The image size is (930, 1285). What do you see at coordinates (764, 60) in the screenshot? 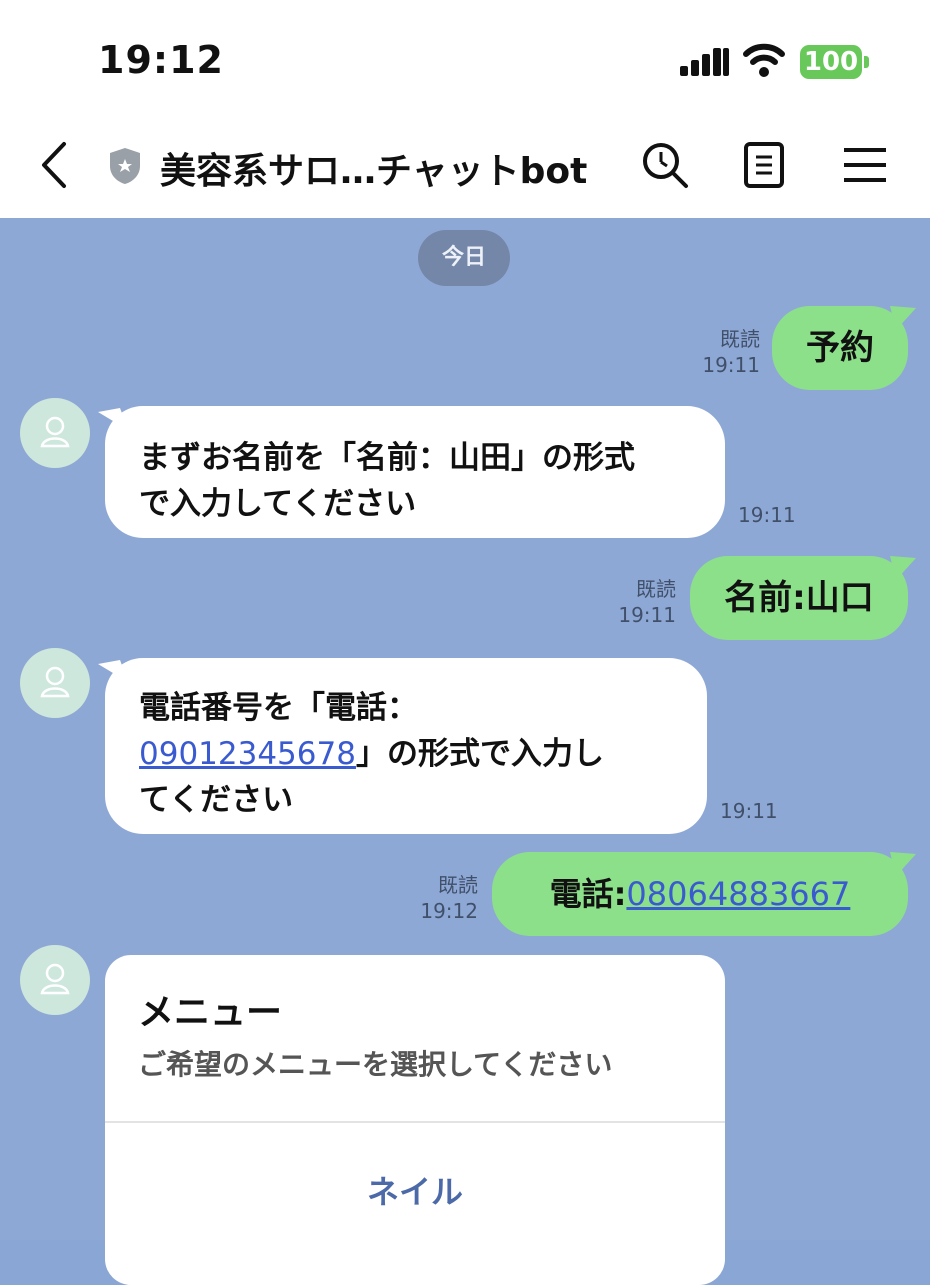
I see `wifi-icon` at bounding box center [764, 60].